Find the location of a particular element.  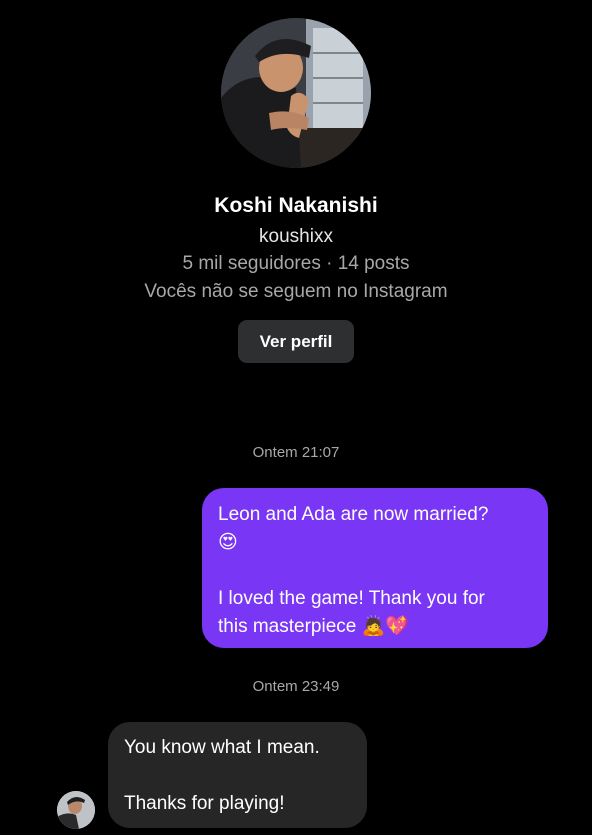

view-profile-button: Ver perfil is located at coordinates (296, 341).